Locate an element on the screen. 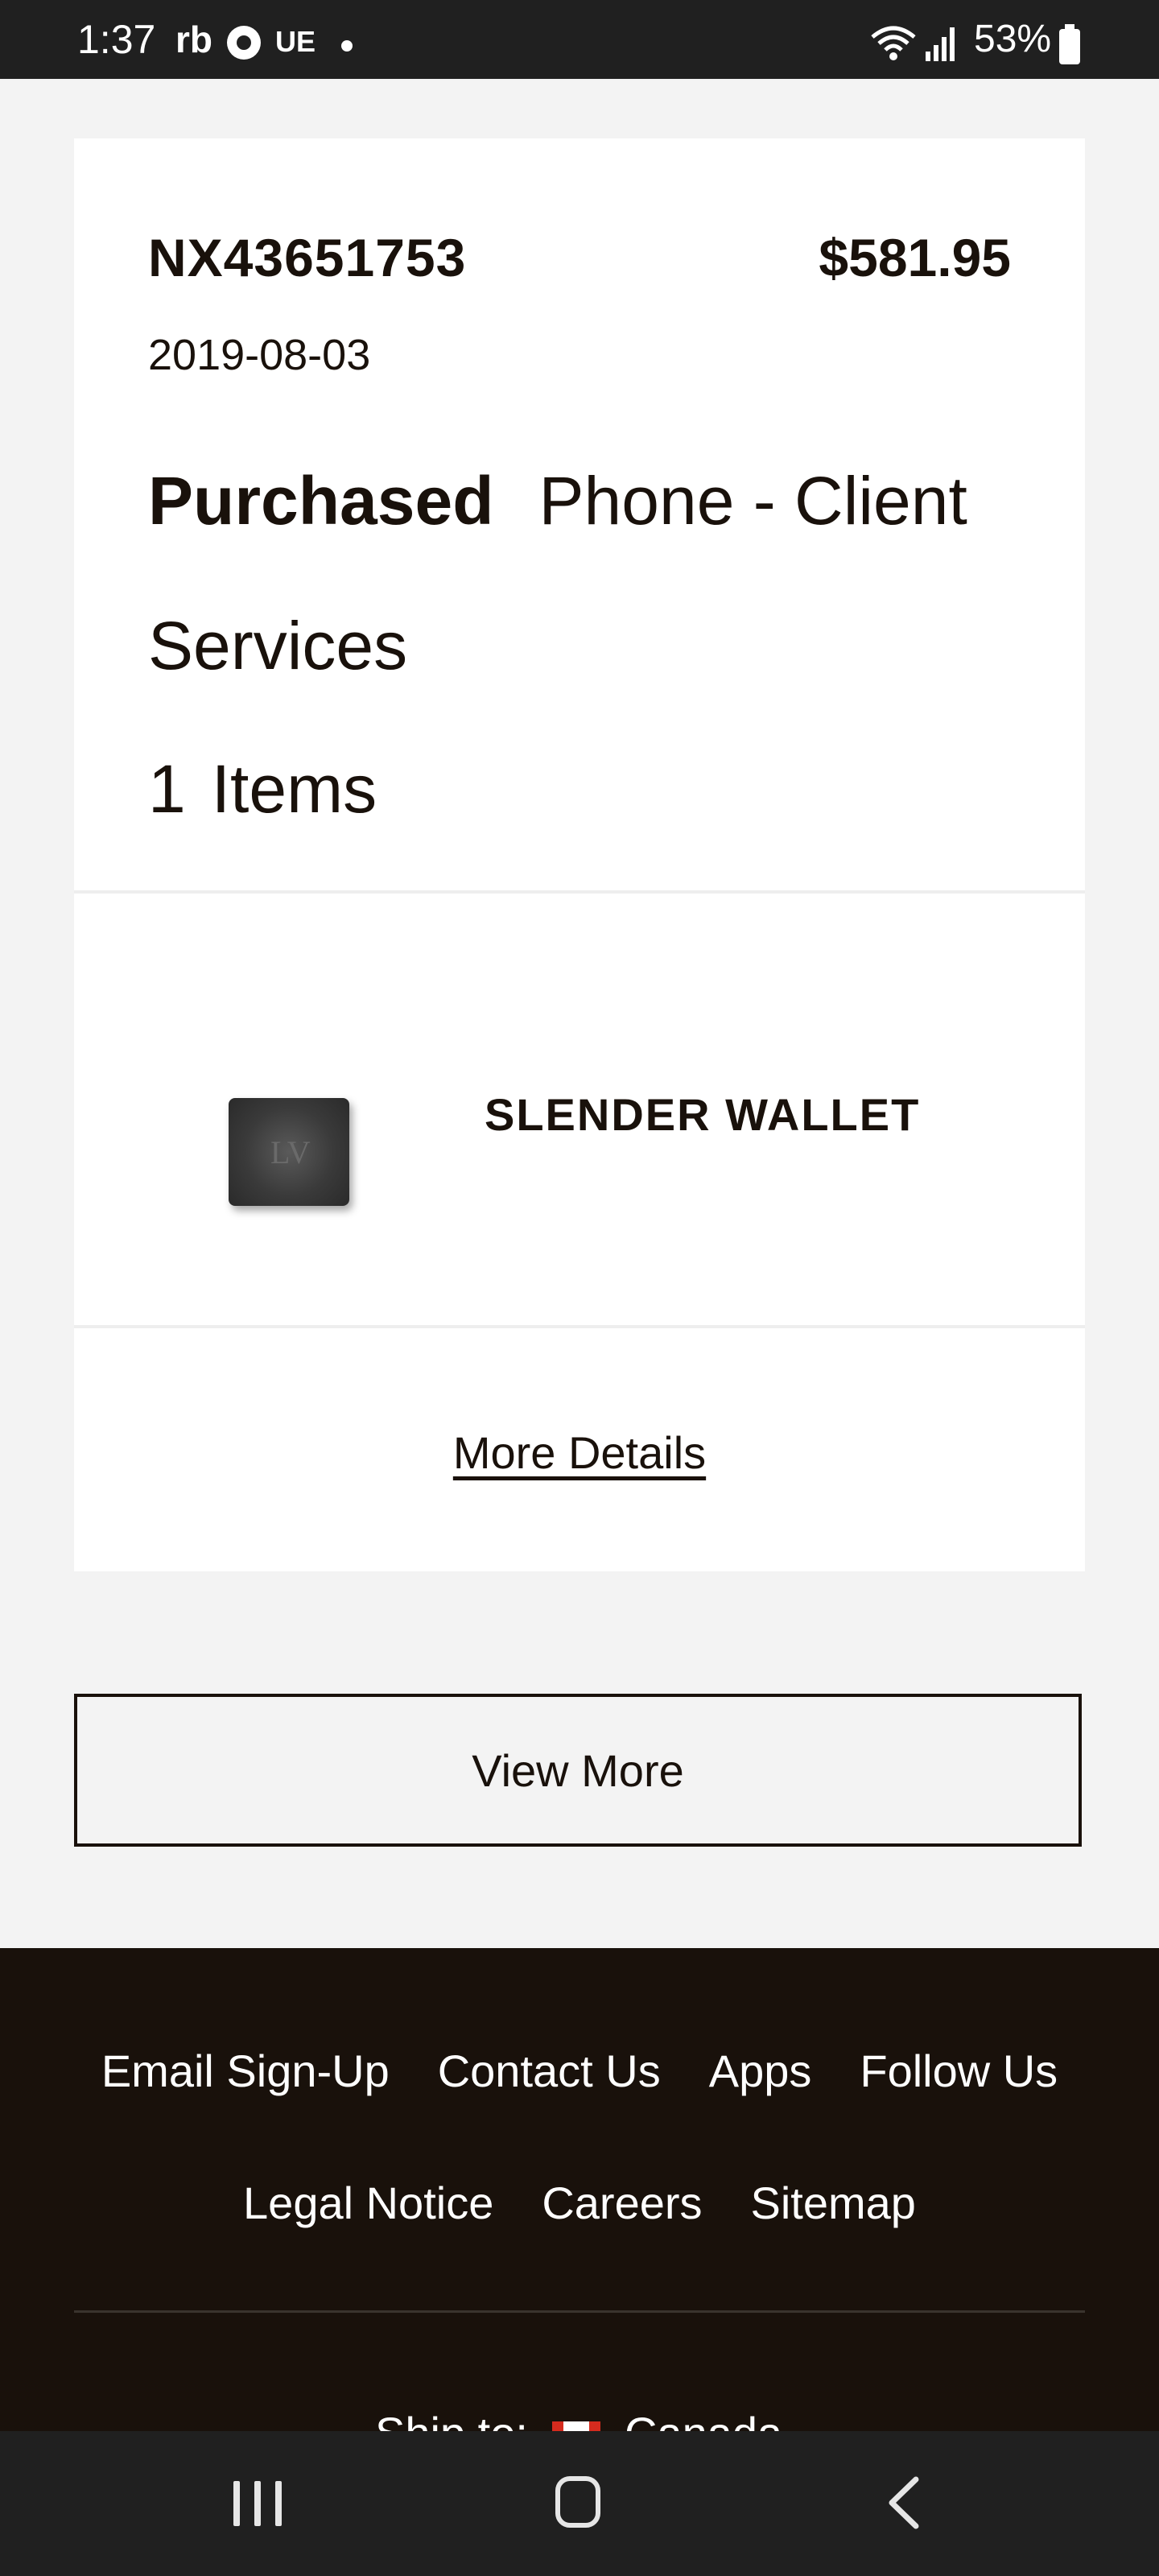  footer-link-apps: Apps is located at coordinates (760, 2071).